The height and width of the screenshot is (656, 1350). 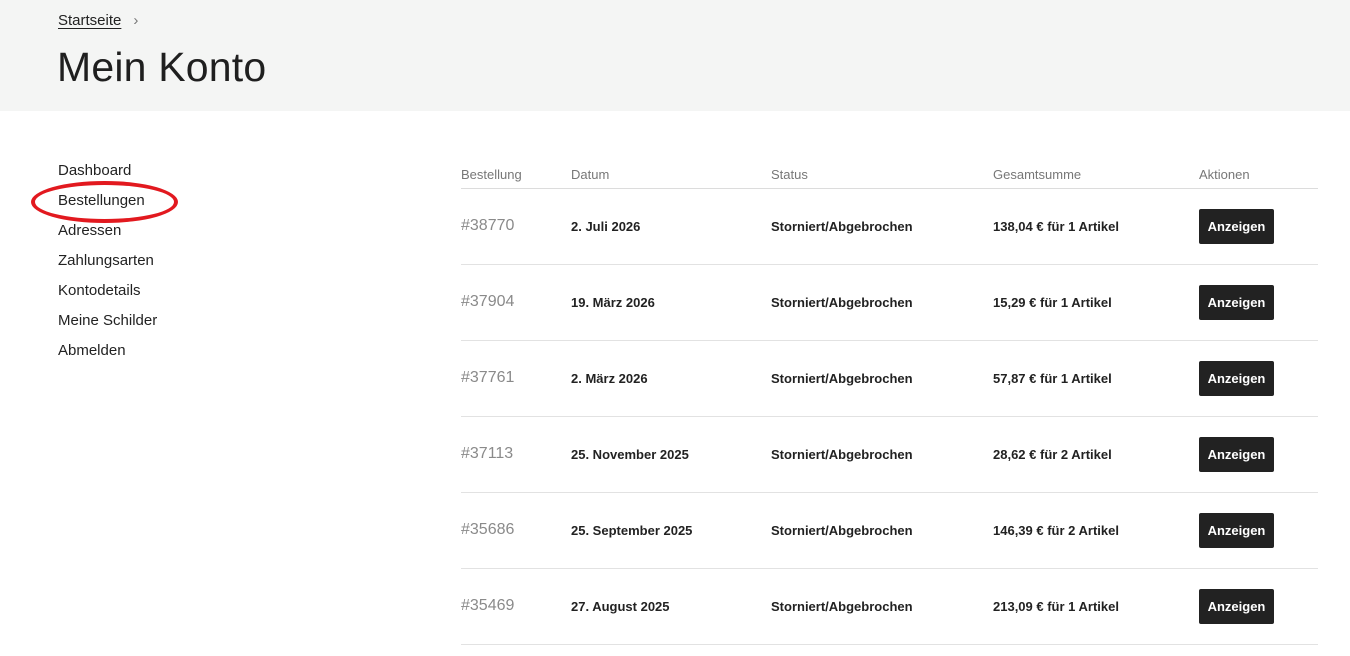 I want to click on order-total: 138,04 € für 1 Artikel, so click(x=1056, y=226).